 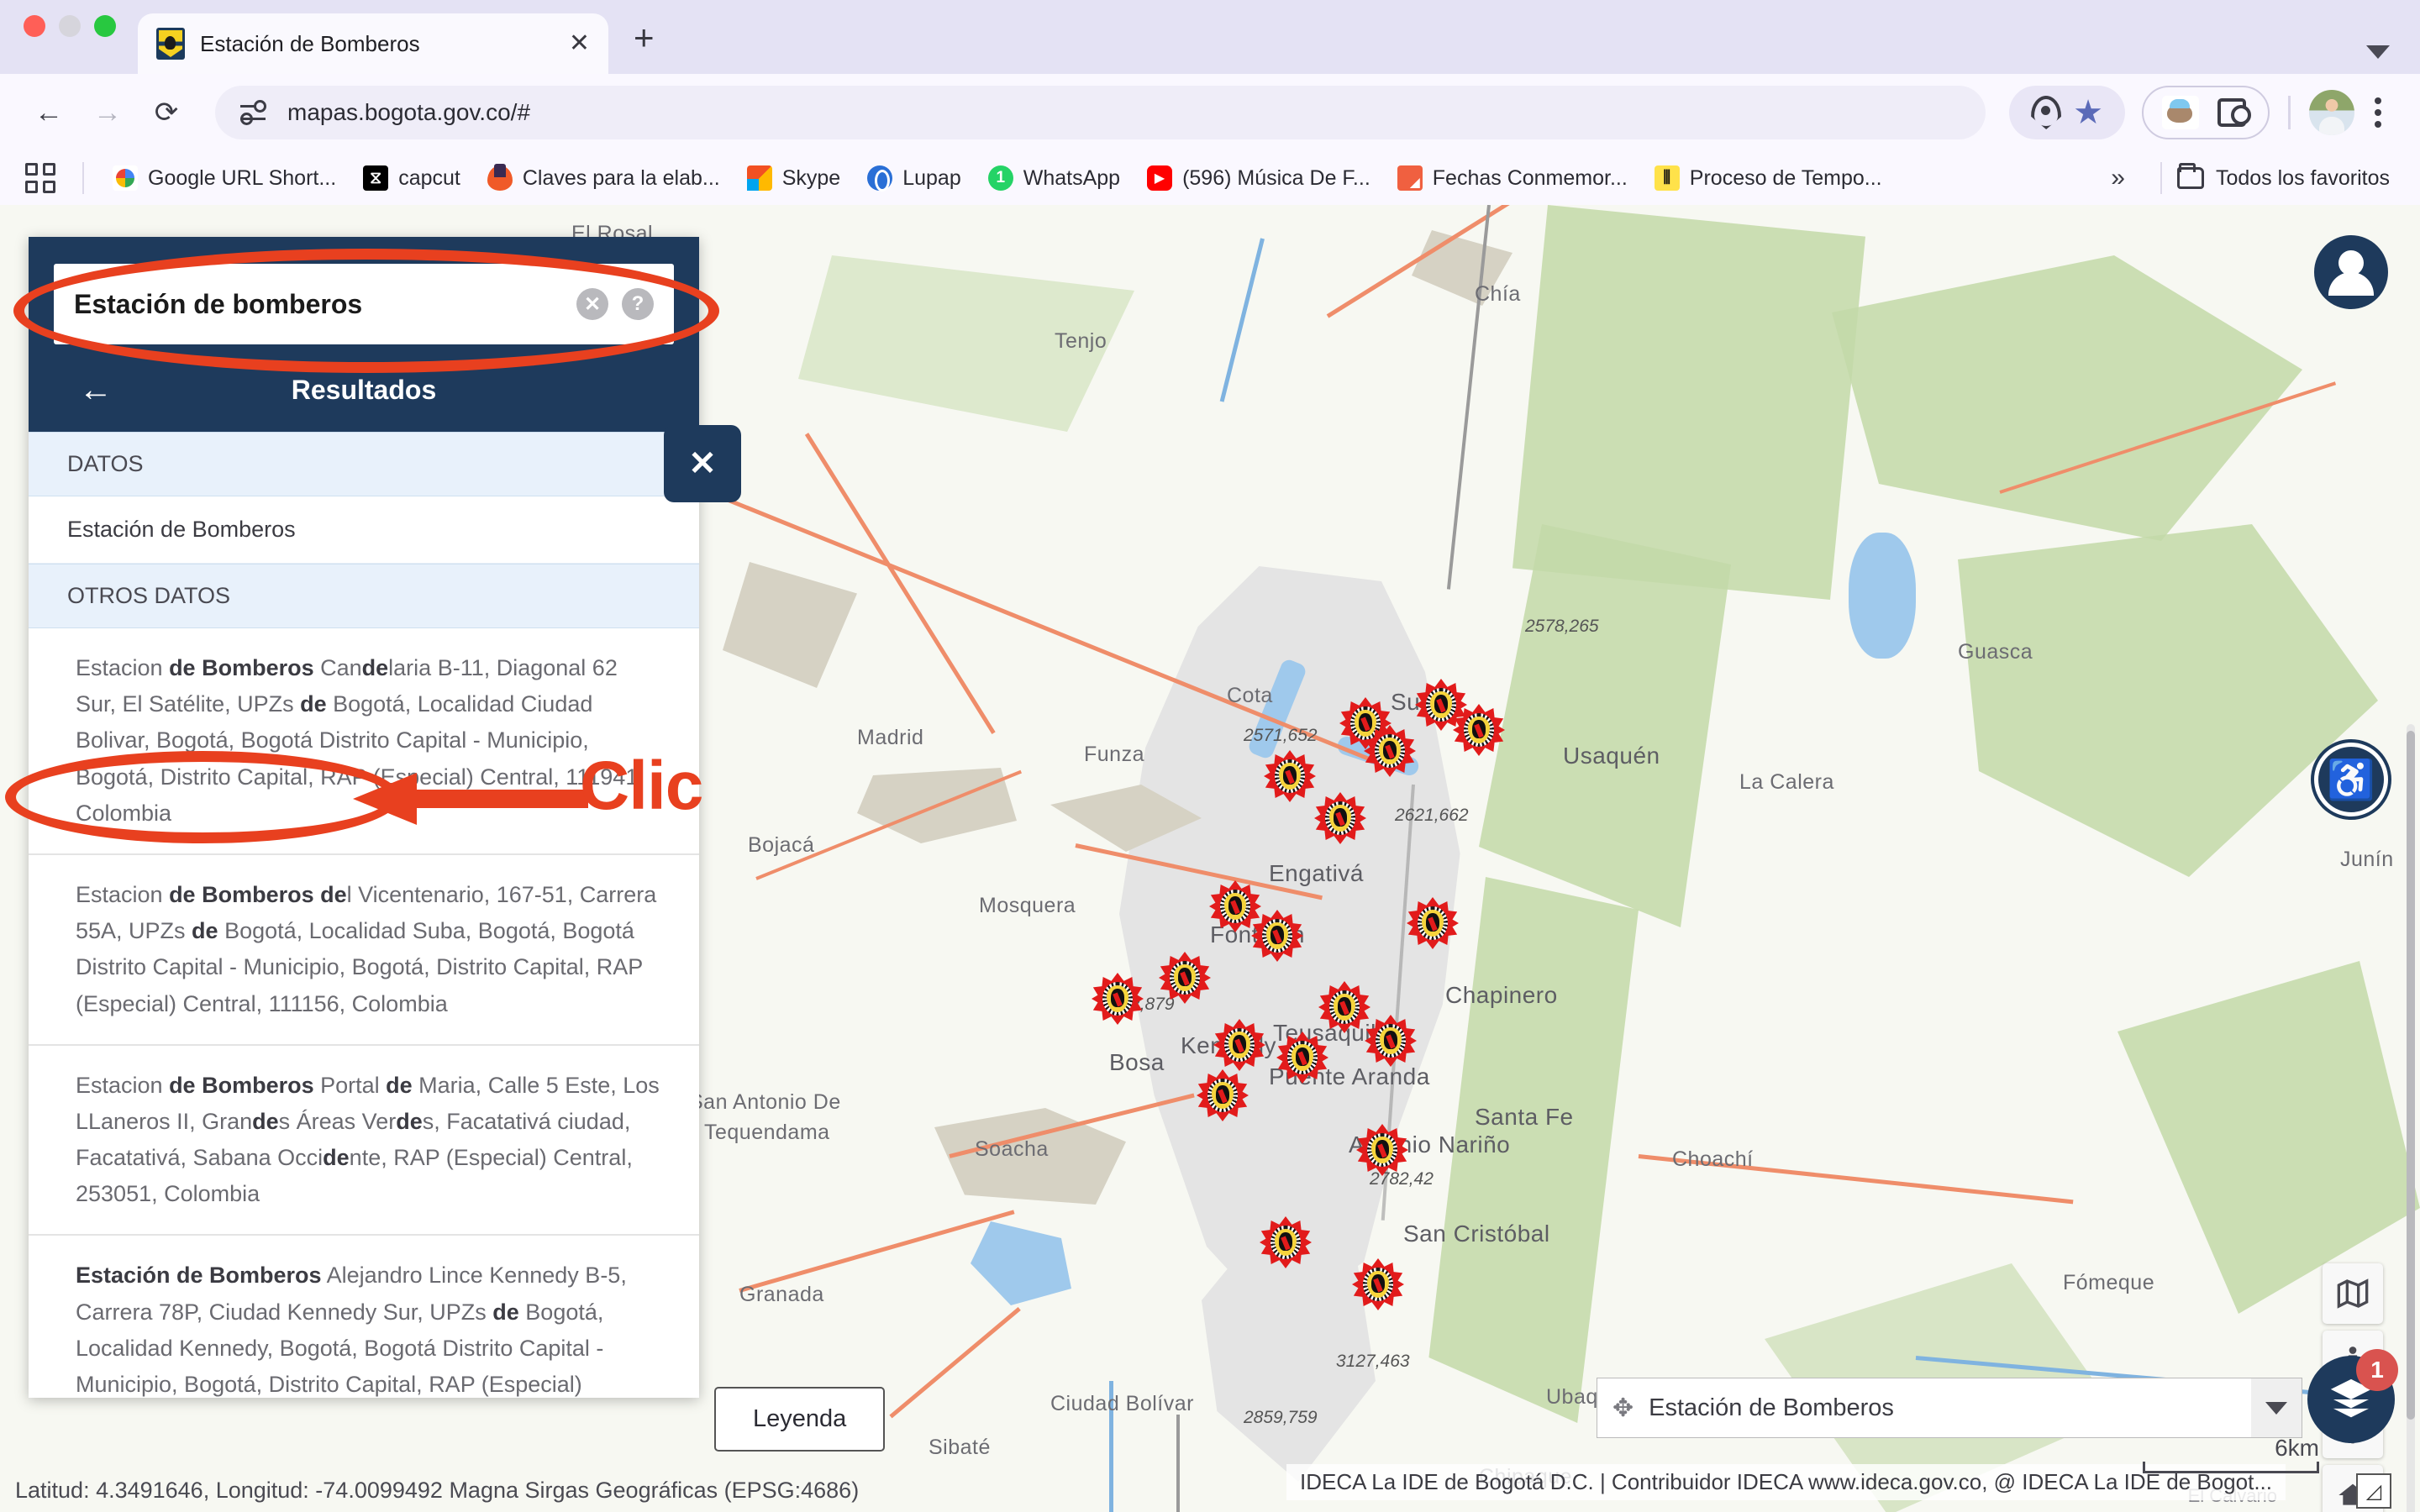 What do you see at coordinates (1667, 178) in the screenshot?
I see `proceso-icon: ⫼` at bounding box center [1667, 178].